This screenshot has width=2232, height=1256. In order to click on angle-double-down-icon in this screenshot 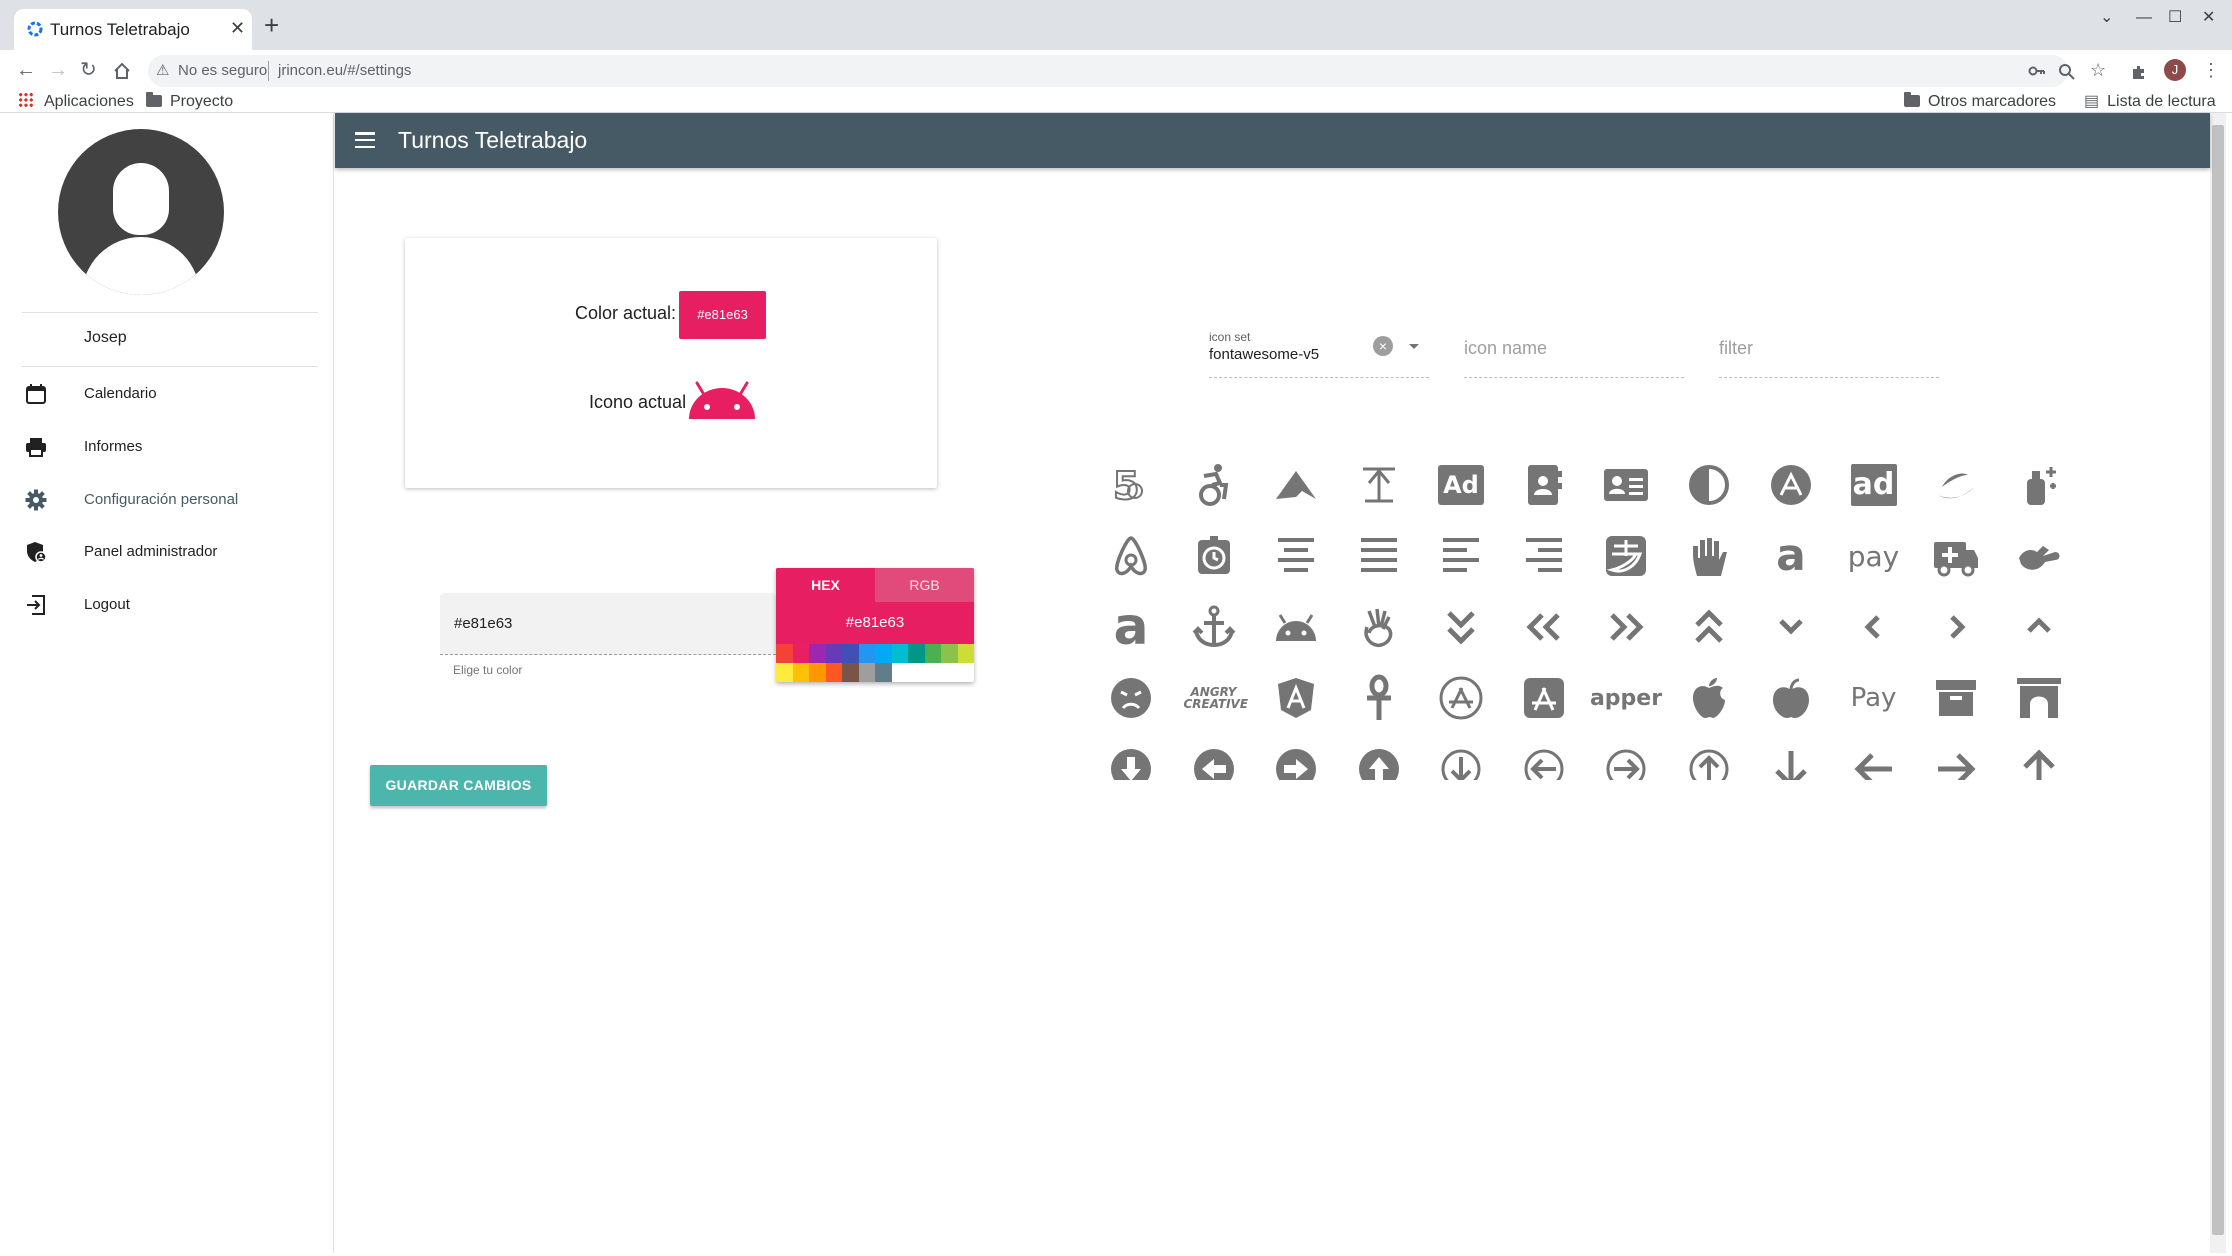, I will do `click(1461, 627)`.